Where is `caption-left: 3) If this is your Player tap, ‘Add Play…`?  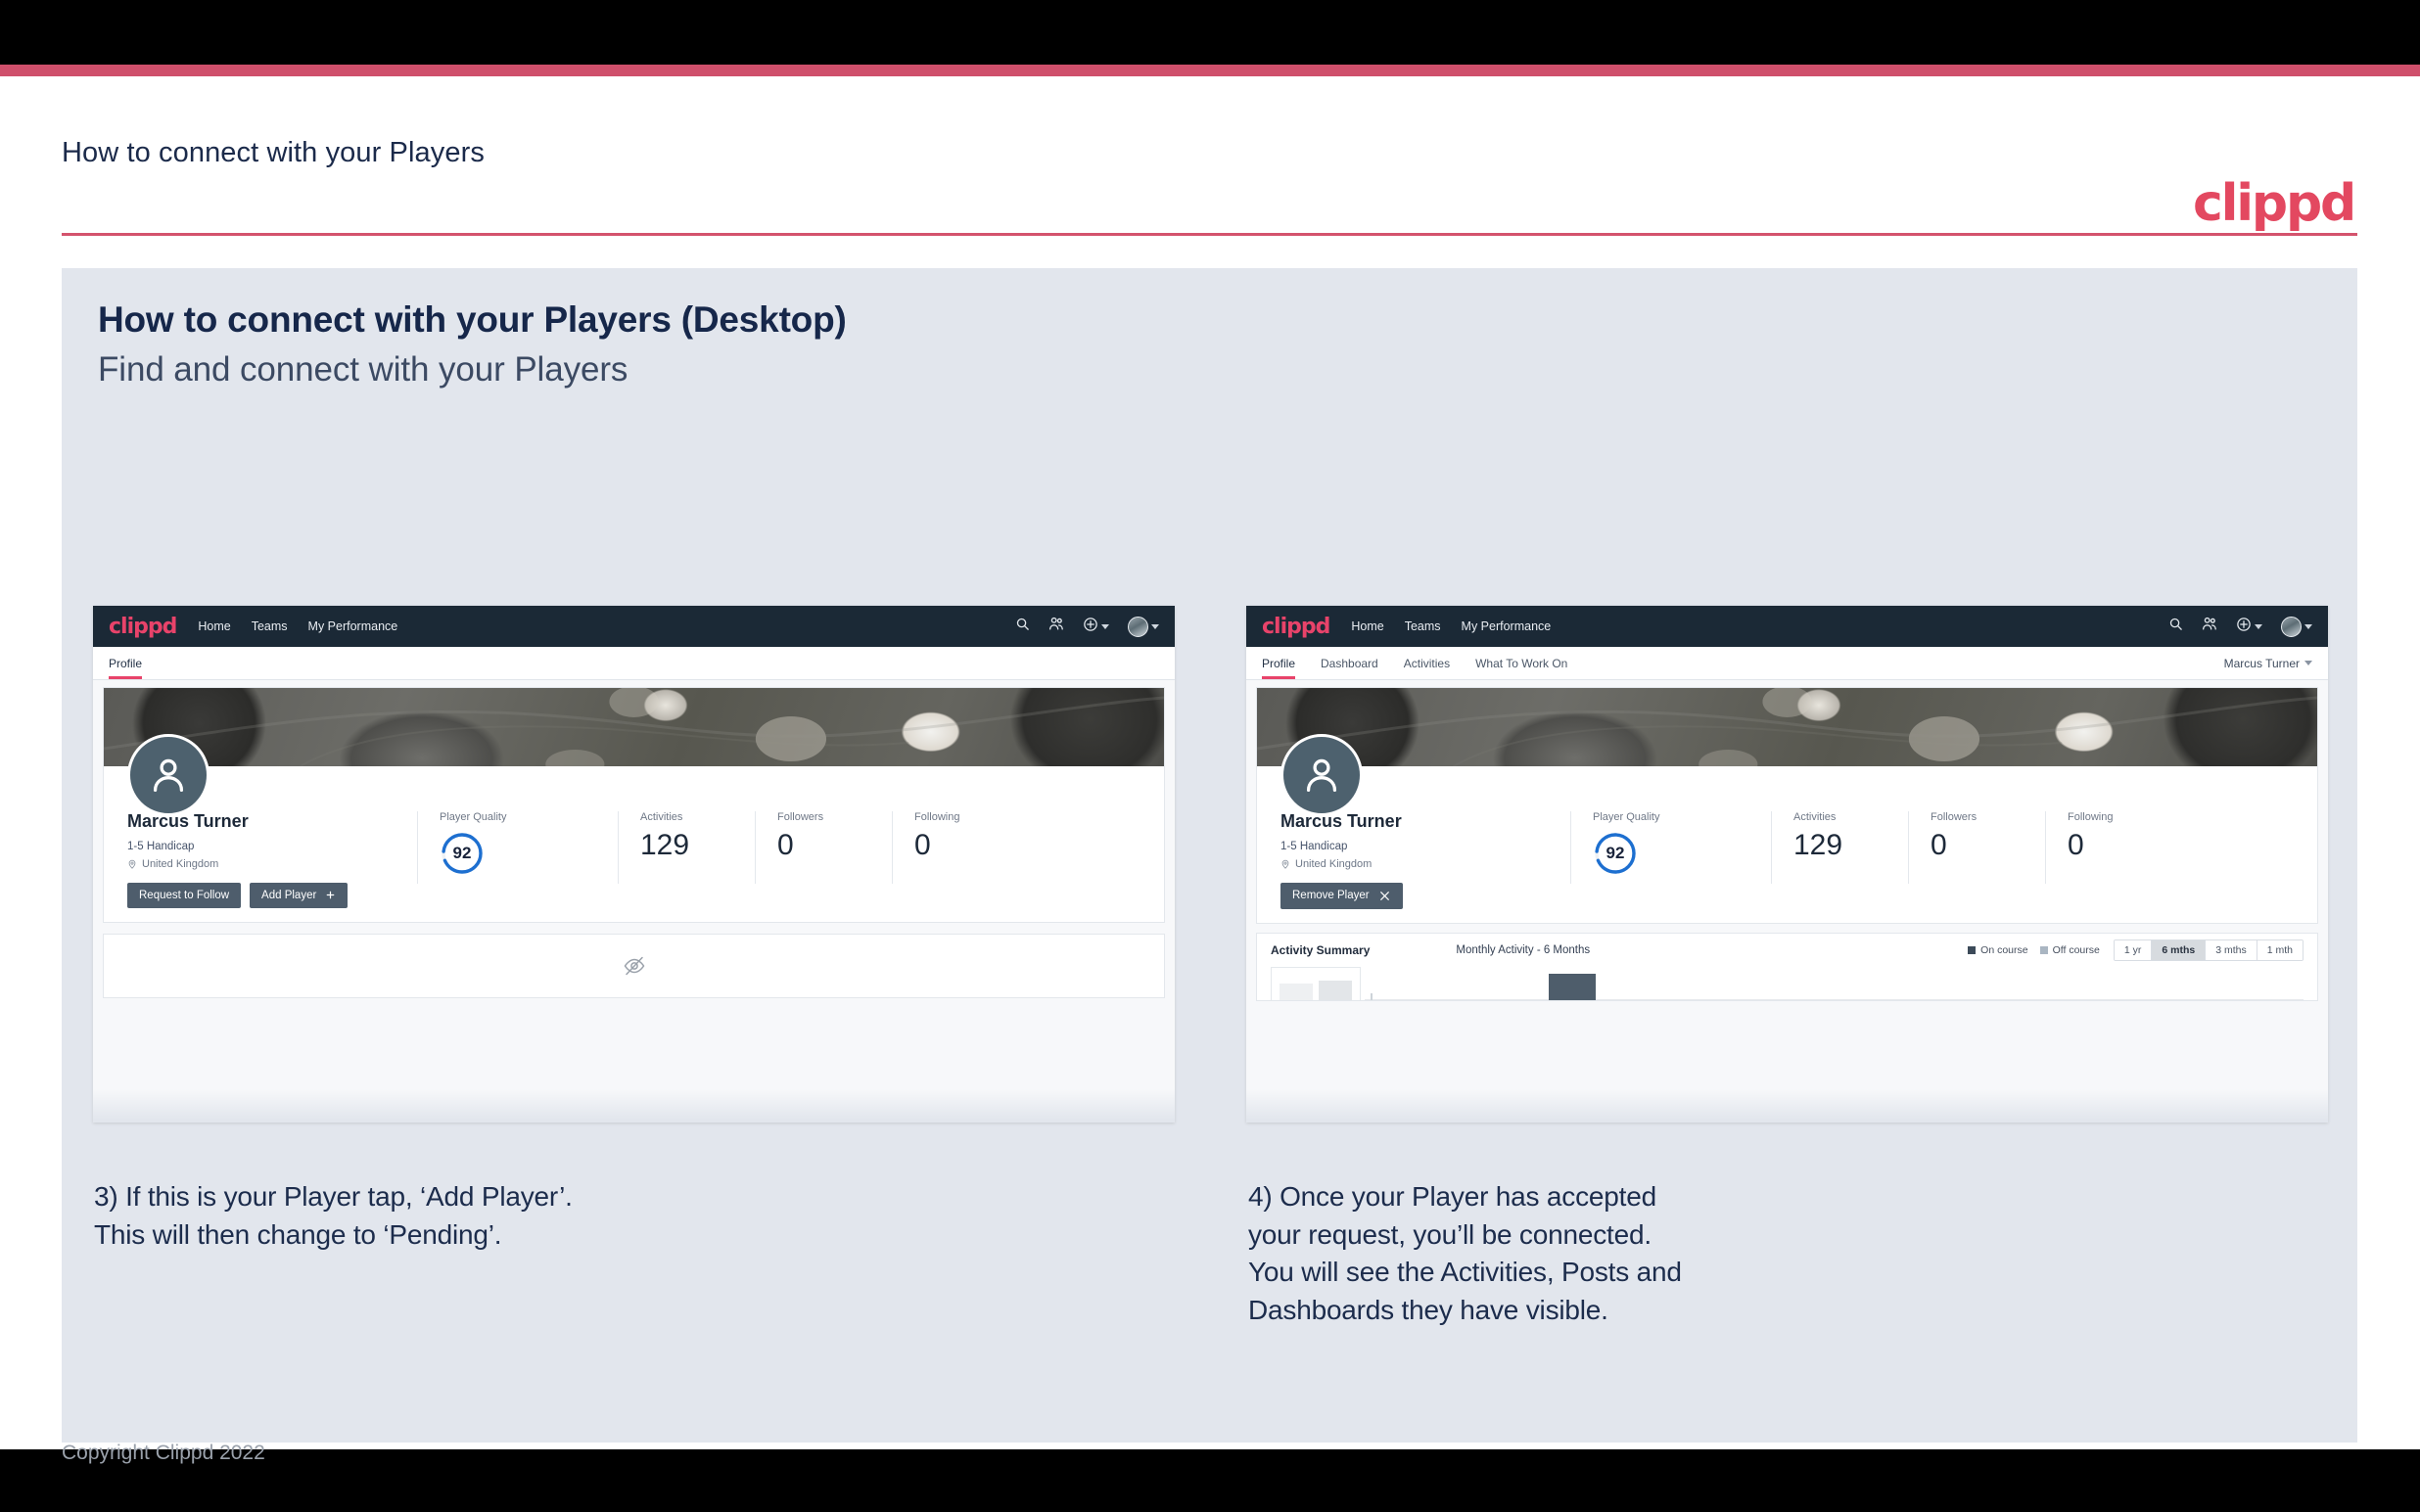 caption-left: 3) If this is your Player tap, ‘Add Play… is located at coordinates (573, 1216).